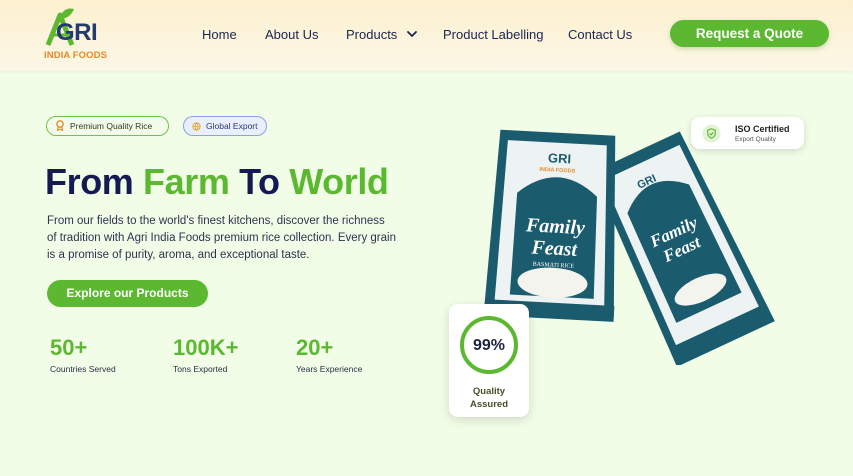 The image size is (853, 476). I want to click on hero-title-word: To, so click(259, 181).